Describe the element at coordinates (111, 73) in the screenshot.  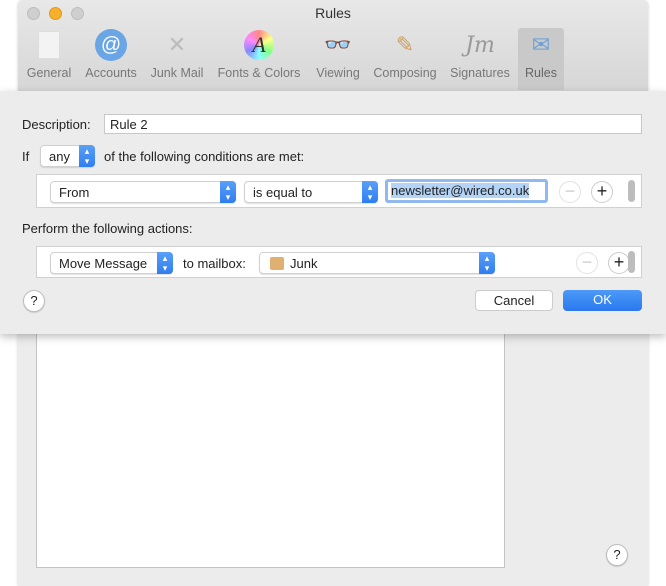
I see `tab-label: Accounts` at that location.